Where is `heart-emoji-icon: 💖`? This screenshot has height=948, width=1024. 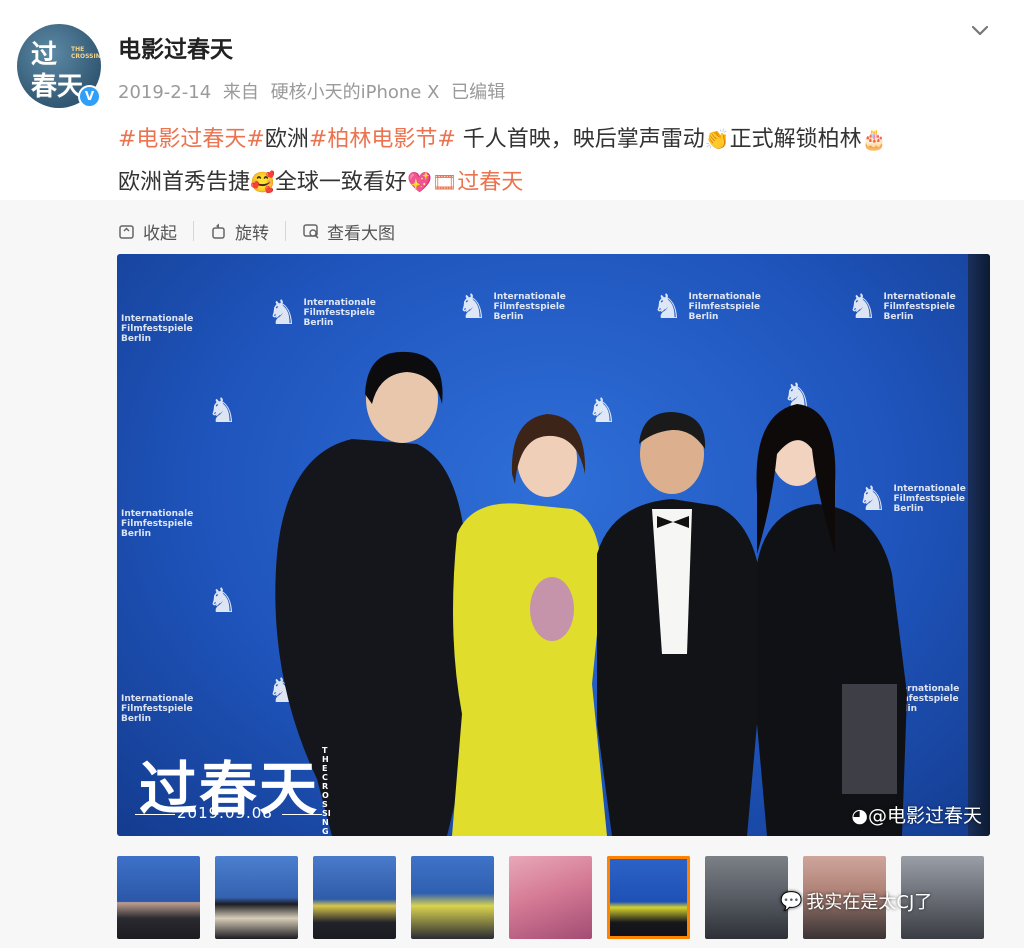
heart-emoji-icon: 💖 is located at coordinates (419, 182).